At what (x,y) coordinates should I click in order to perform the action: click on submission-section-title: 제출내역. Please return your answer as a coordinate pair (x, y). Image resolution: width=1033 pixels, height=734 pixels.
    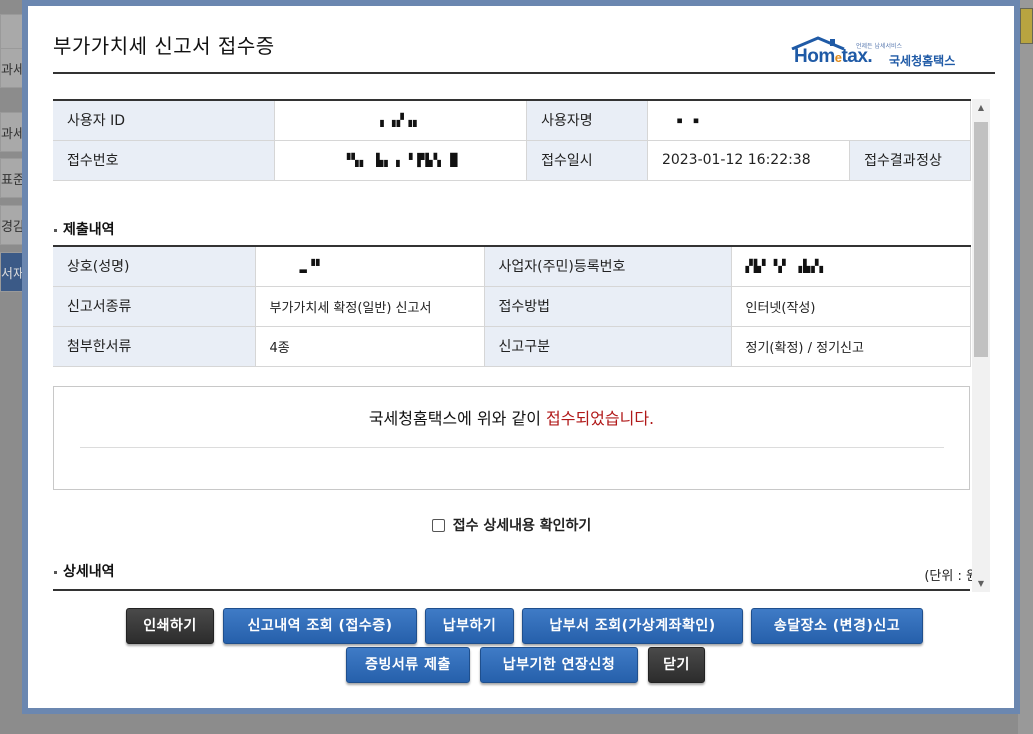
    Looking at the image, I should click on (84, 229).